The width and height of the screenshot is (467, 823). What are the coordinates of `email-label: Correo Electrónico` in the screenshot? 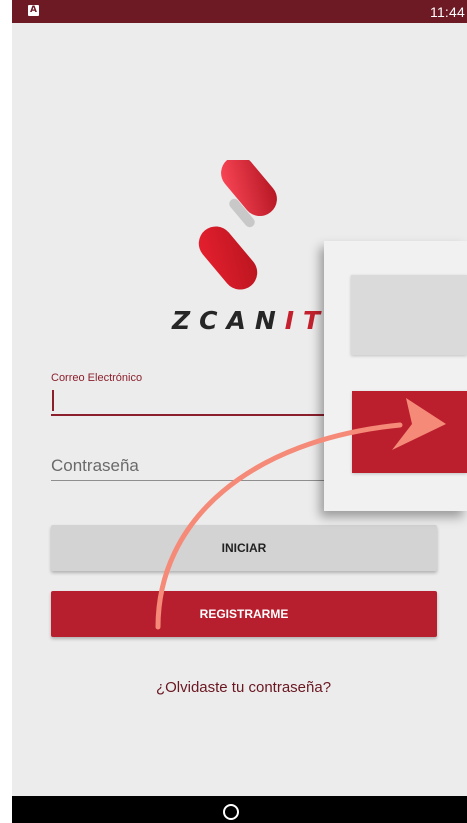 It's located at (97, 378).